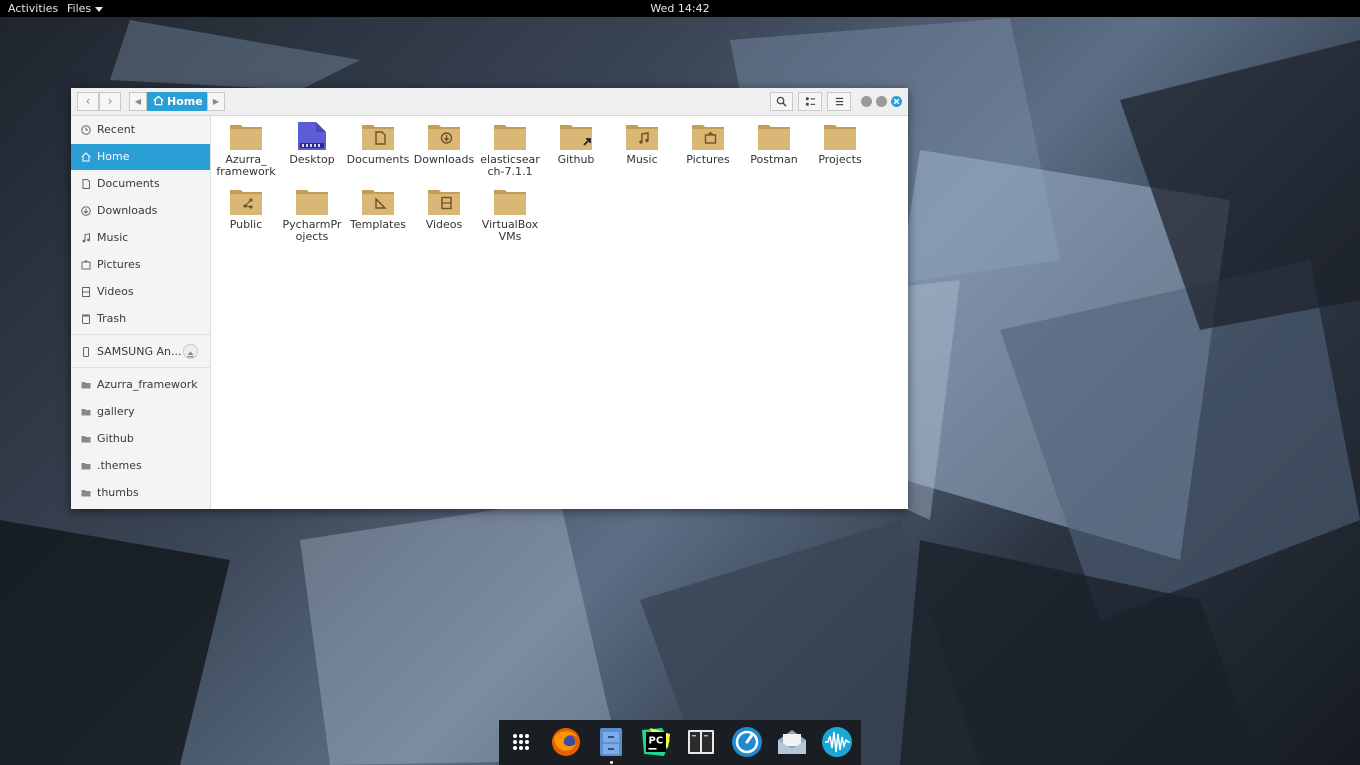 This screenshot has height=765, width=1360. I want to click on file-item-videos: Videos, so click(444, 208).